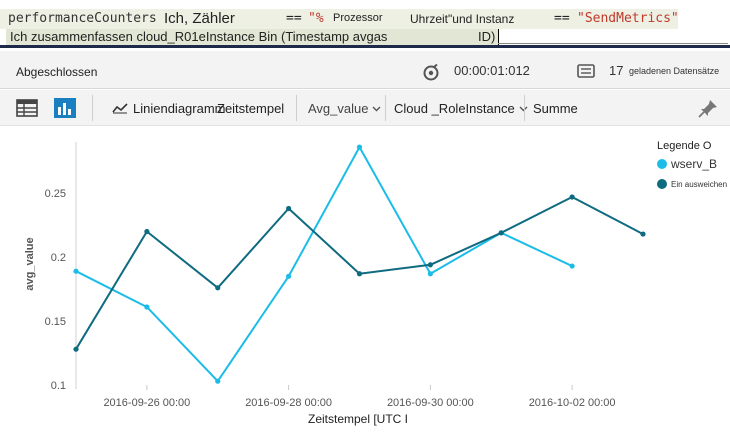  Describe the element at coordinates (30, 263) in the screenshot. I see `y-axis-title: avg_value` at that location.